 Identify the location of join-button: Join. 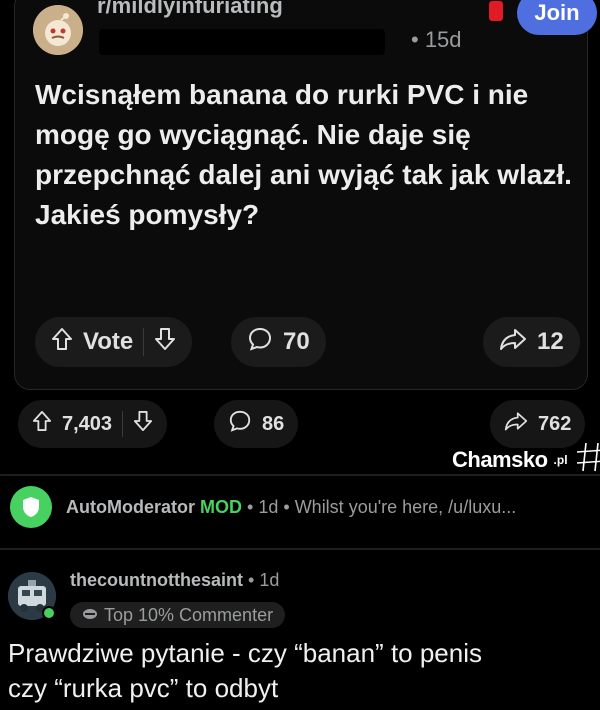
(557, 17).